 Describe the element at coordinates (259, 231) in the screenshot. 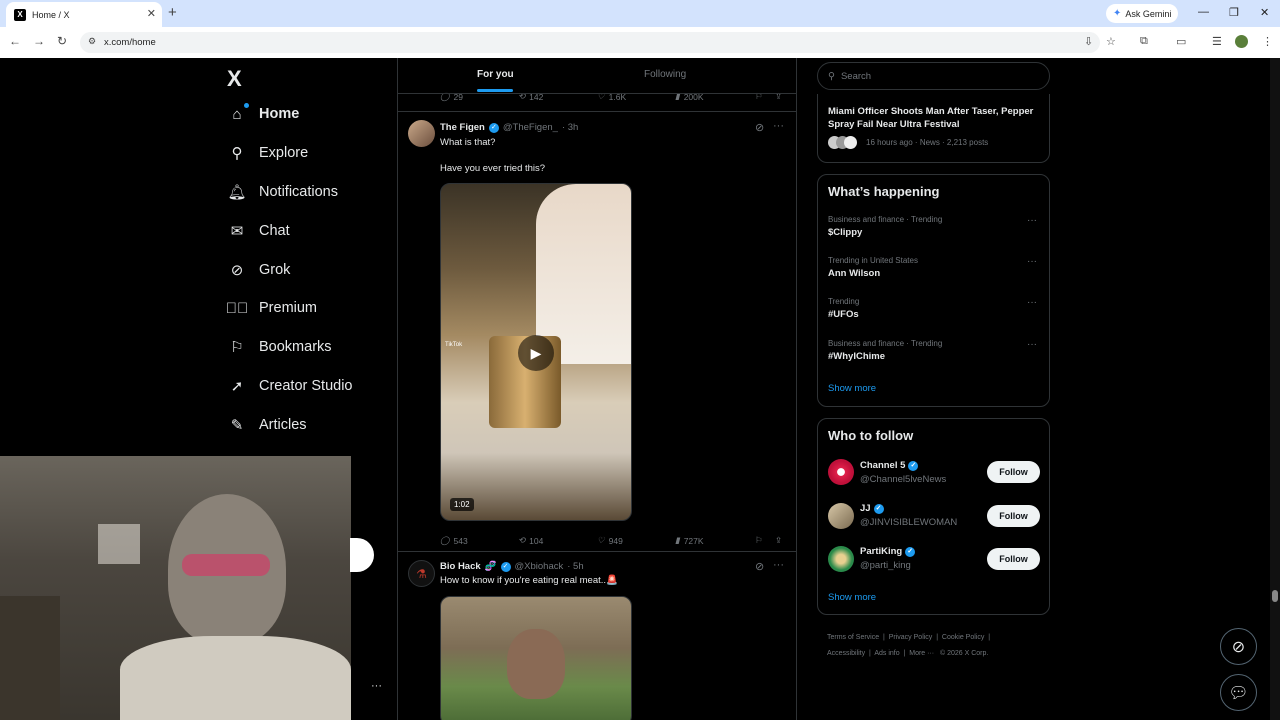

I see `nav-item-chat: ✉ Chat` at that location.